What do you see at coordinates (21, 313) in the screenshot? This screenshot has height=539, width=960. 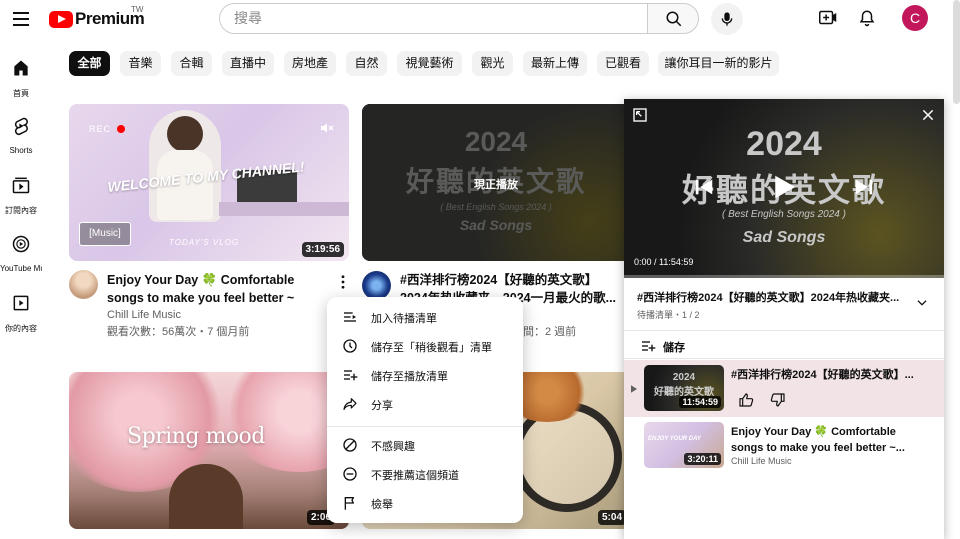 I see `sidebar-item-library: 你的內容` at bounding box center [21, 313].